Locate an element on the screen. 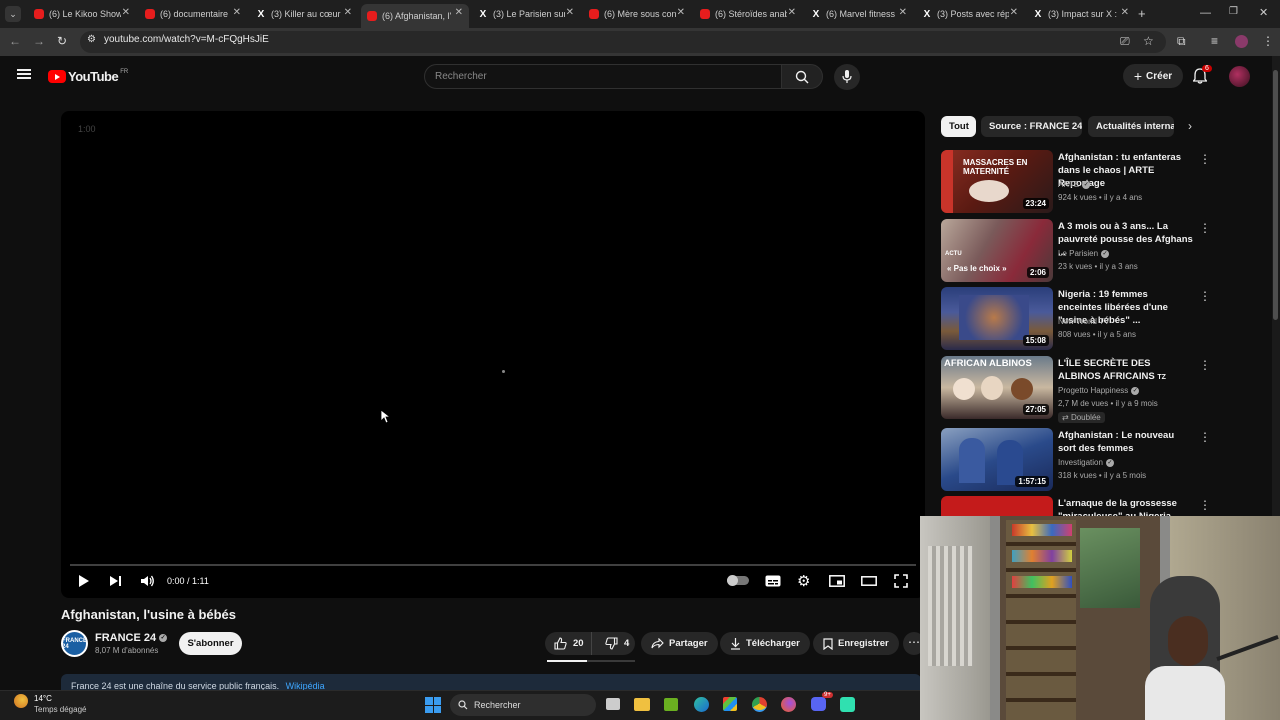 This screenshot has width=1280, height=720. fullscreen-icon is located at coordinates (901, 581).